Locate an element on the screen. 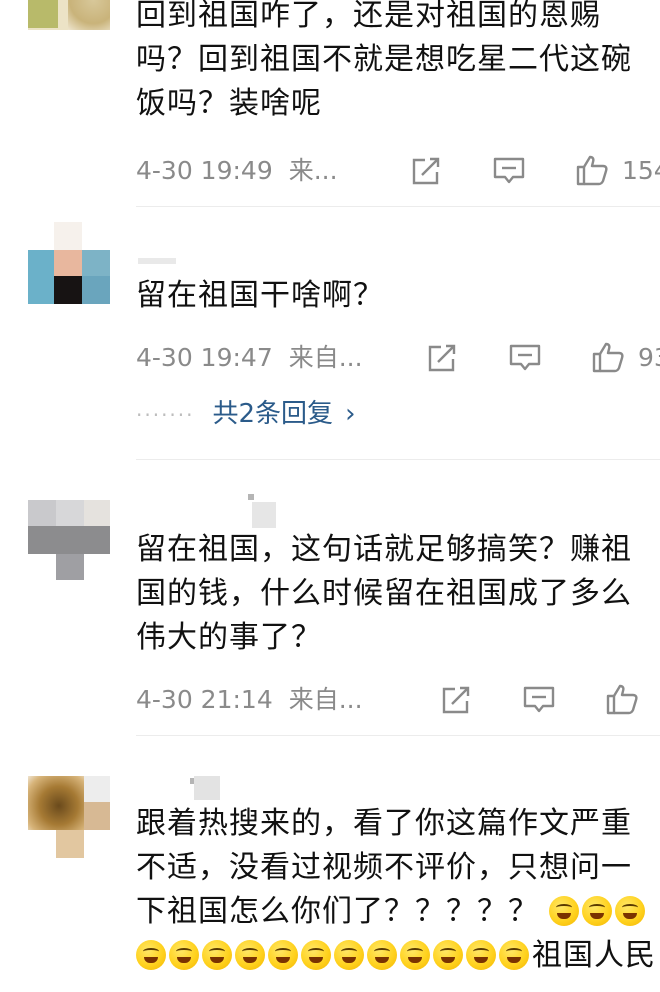 Image resolution: width=660 pixels, height=992 pixels. view-replies-link: ······· 共2条回复 › is located at coordinates (245, 414).